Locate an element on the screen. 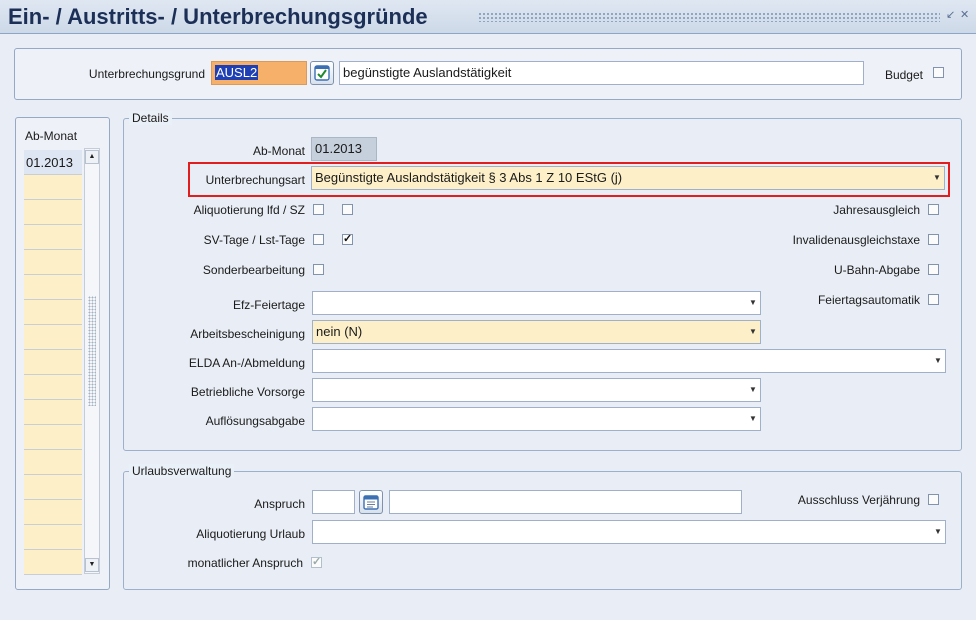 Image resolution: width=976 pixels, height=620 pixels. budget-checkbox is located at coordinates (938, 72).